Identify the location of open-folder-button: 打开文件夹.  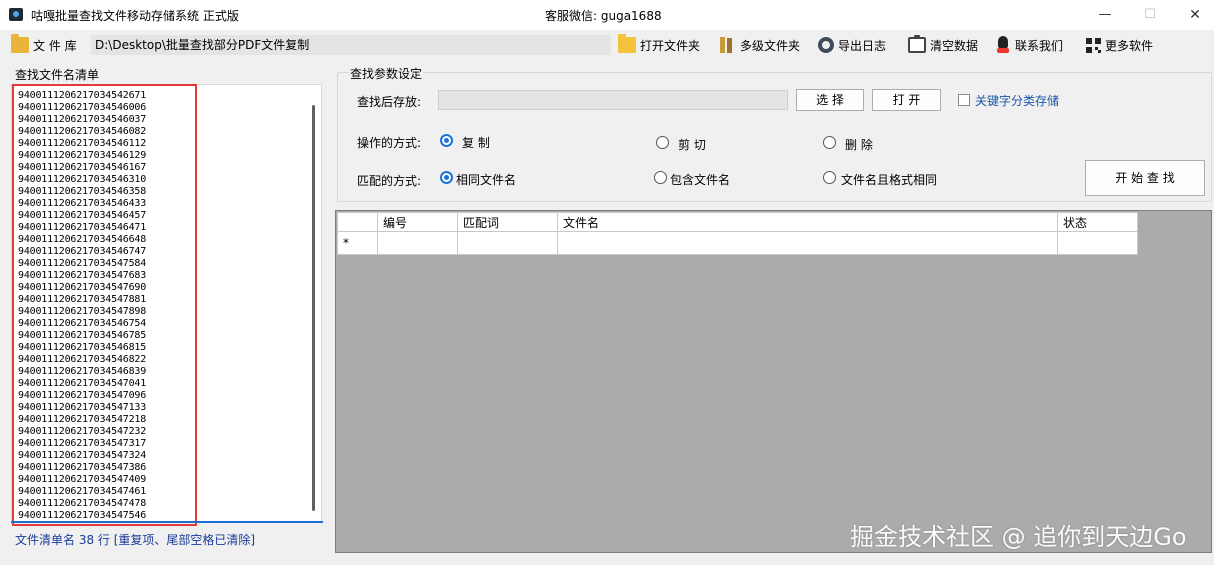
(659, 45).